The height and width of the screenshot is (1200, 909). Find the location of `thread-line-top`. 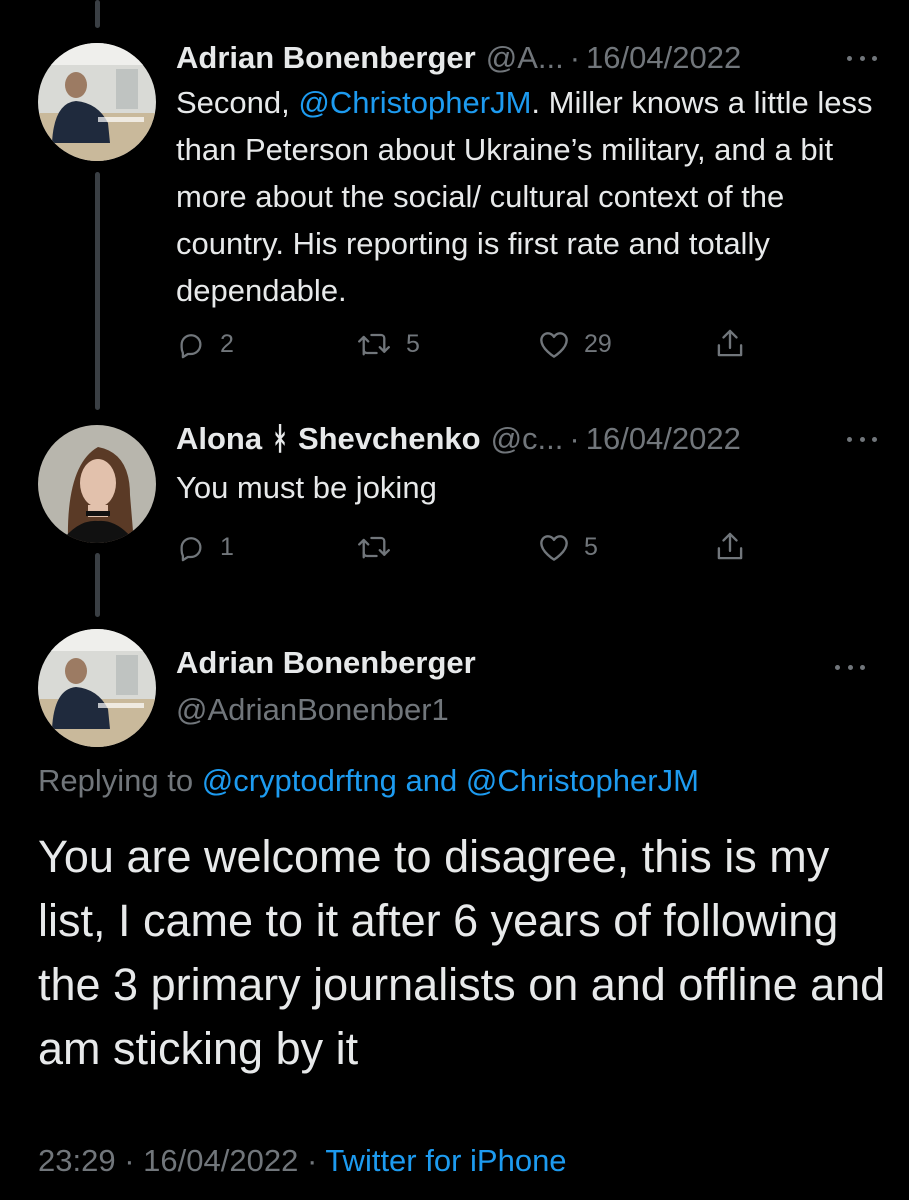

thread-line-top is located at coordinates (97, 14).